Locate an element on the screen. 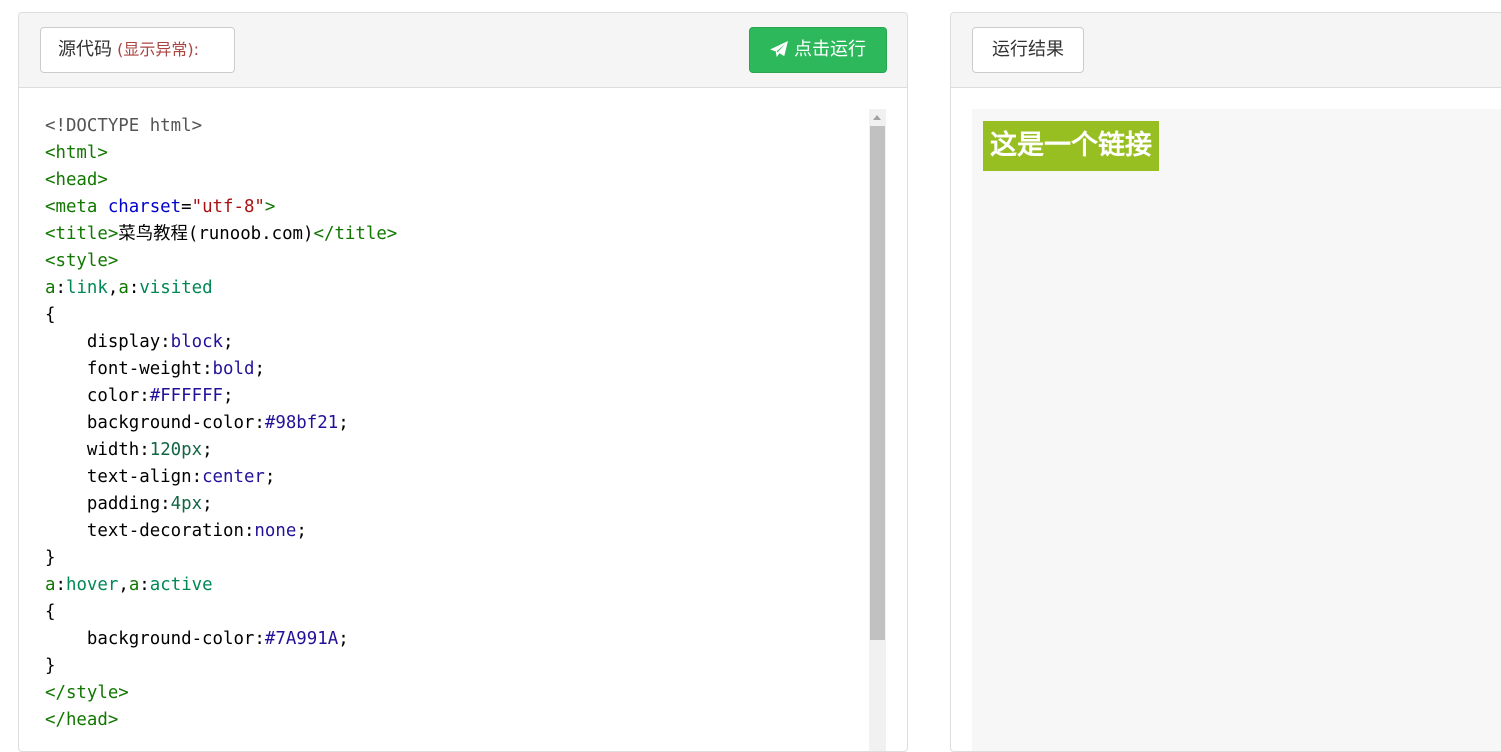 The height and width of the screenshot is (752, 1501). display-error-wrapper: (显示异常): is located at coordinates (155, 49).